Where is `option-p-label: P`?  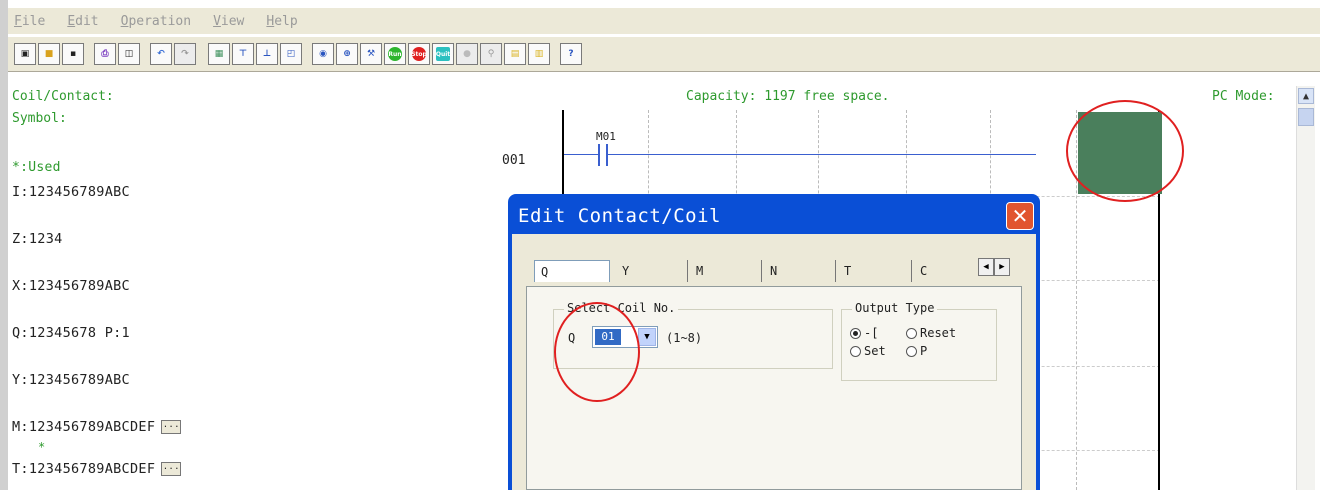
option-p-label: P is located at coordinates (924, 351).